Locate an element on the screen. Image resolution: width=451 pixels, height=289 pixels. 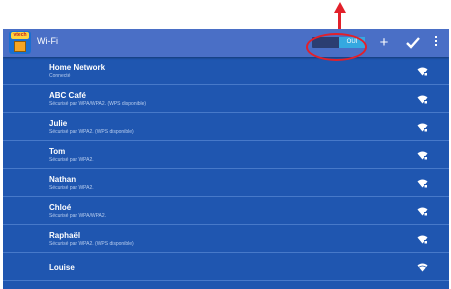
network-name: ABC Café is located at coordinates (67, 95).